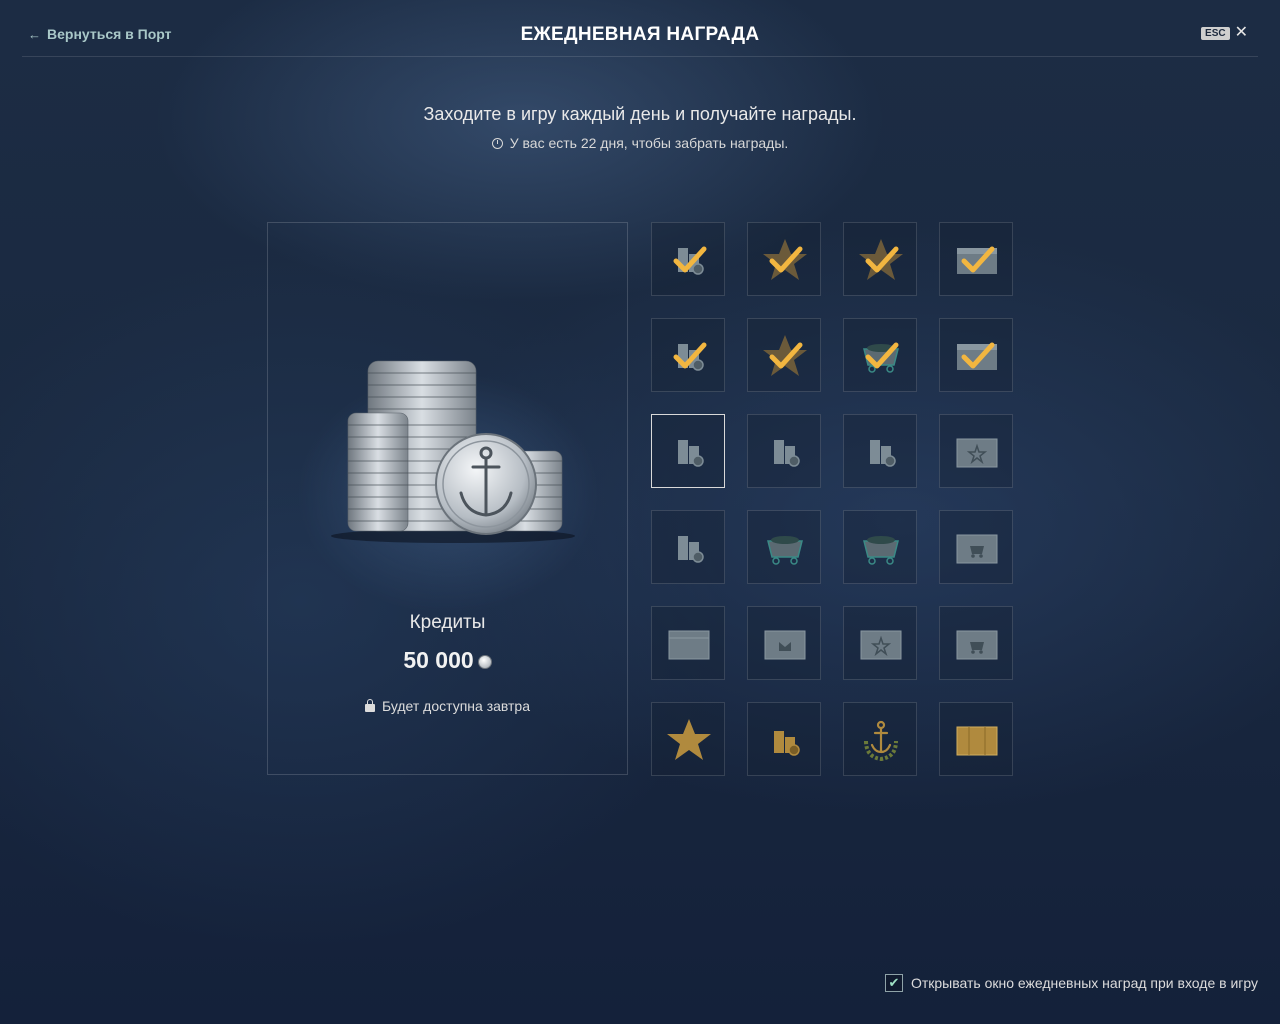 This screenshot has height=1024, width=1280. Describe the element at coordinates (497, 143) in the screenshot. I see `clock-icon` at that location.